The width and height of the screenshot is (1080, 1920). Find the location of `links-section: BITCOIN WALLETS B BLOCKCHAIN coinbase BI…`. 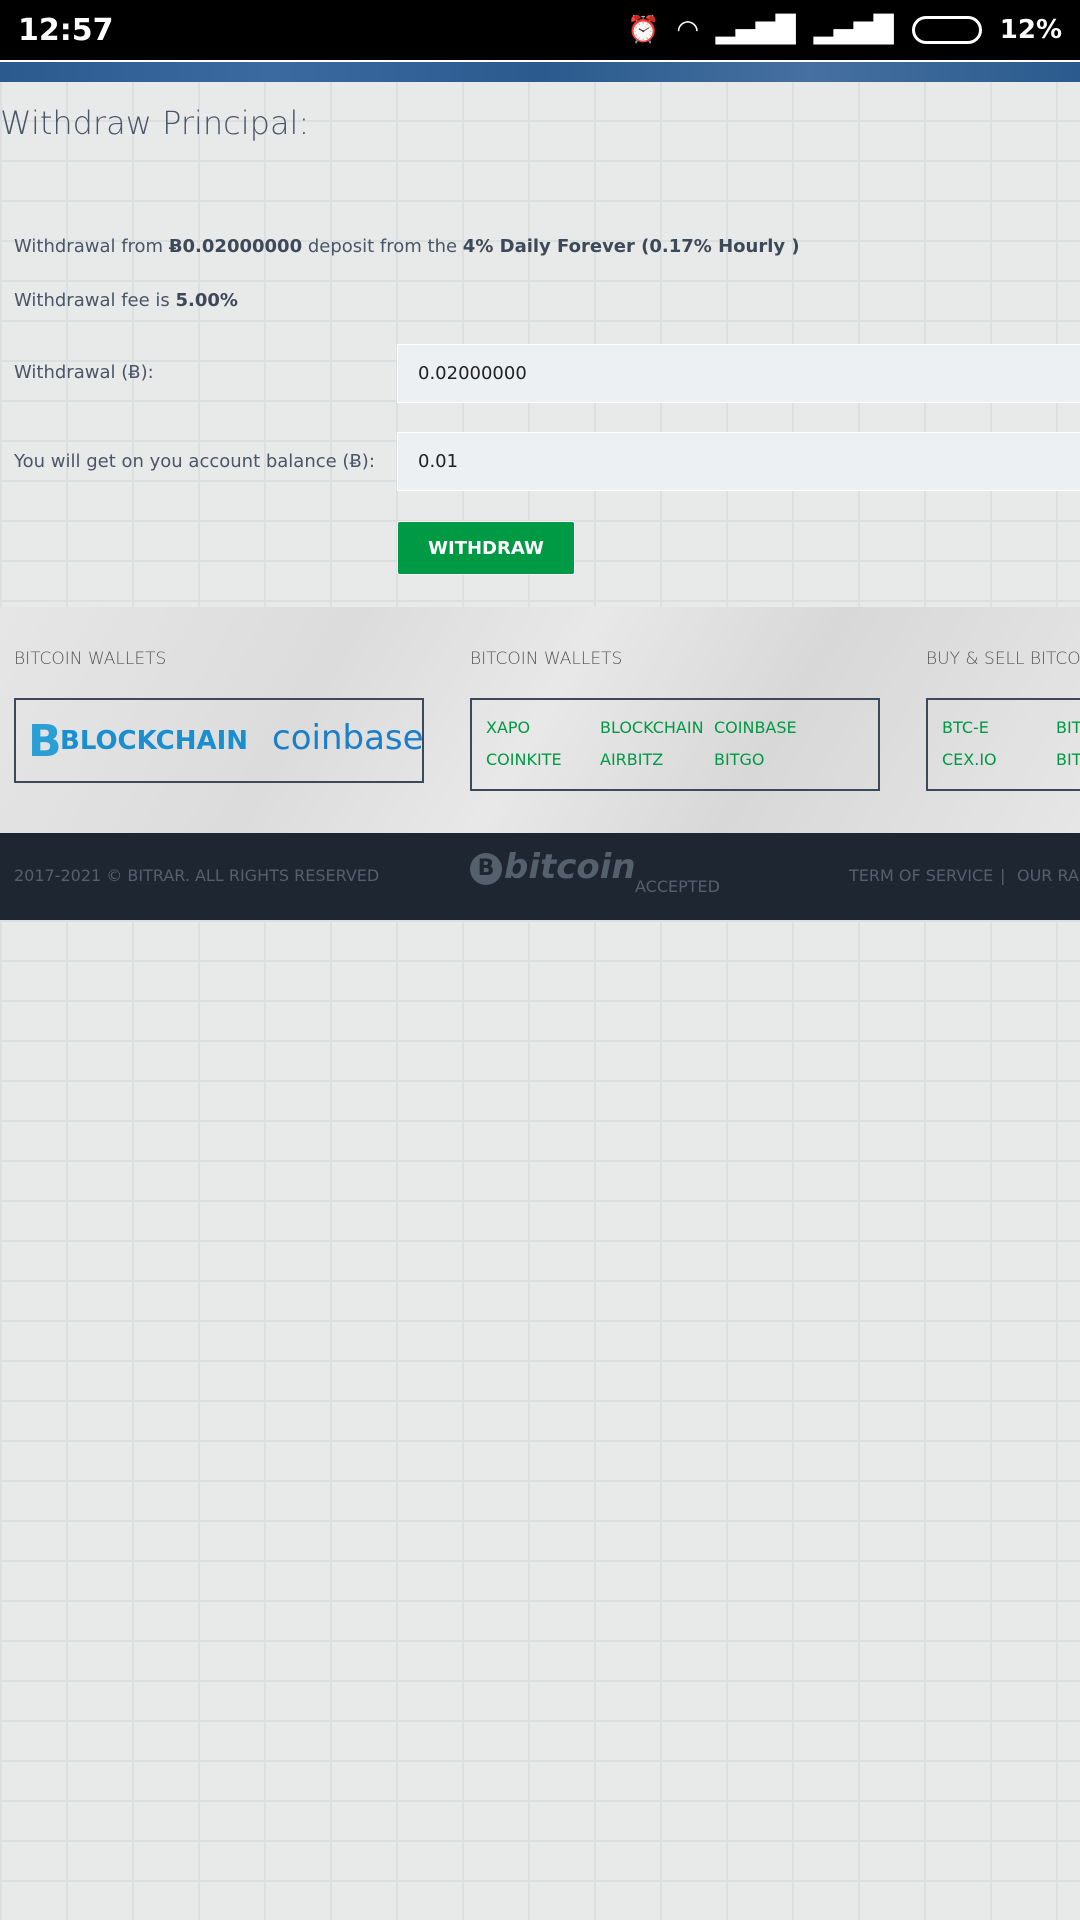

links-section: BITCOIN WALLETS B BLOCKCHAIN coinbase BI… is located at coordinates (540, 720).